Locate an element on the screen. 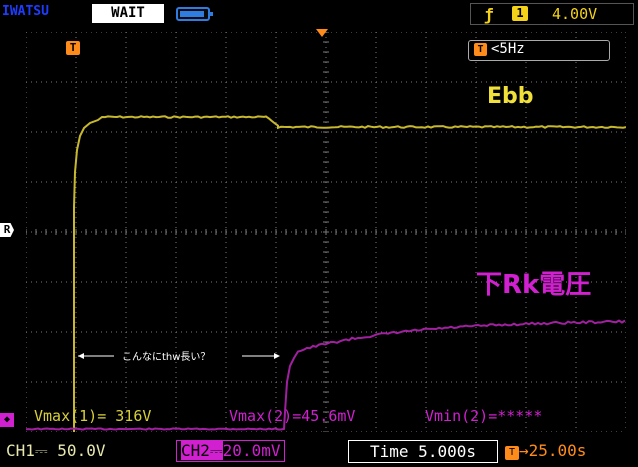  measurement-vmax-ch1: Vmax(1)= 316V is located at coordinates (93, 416).